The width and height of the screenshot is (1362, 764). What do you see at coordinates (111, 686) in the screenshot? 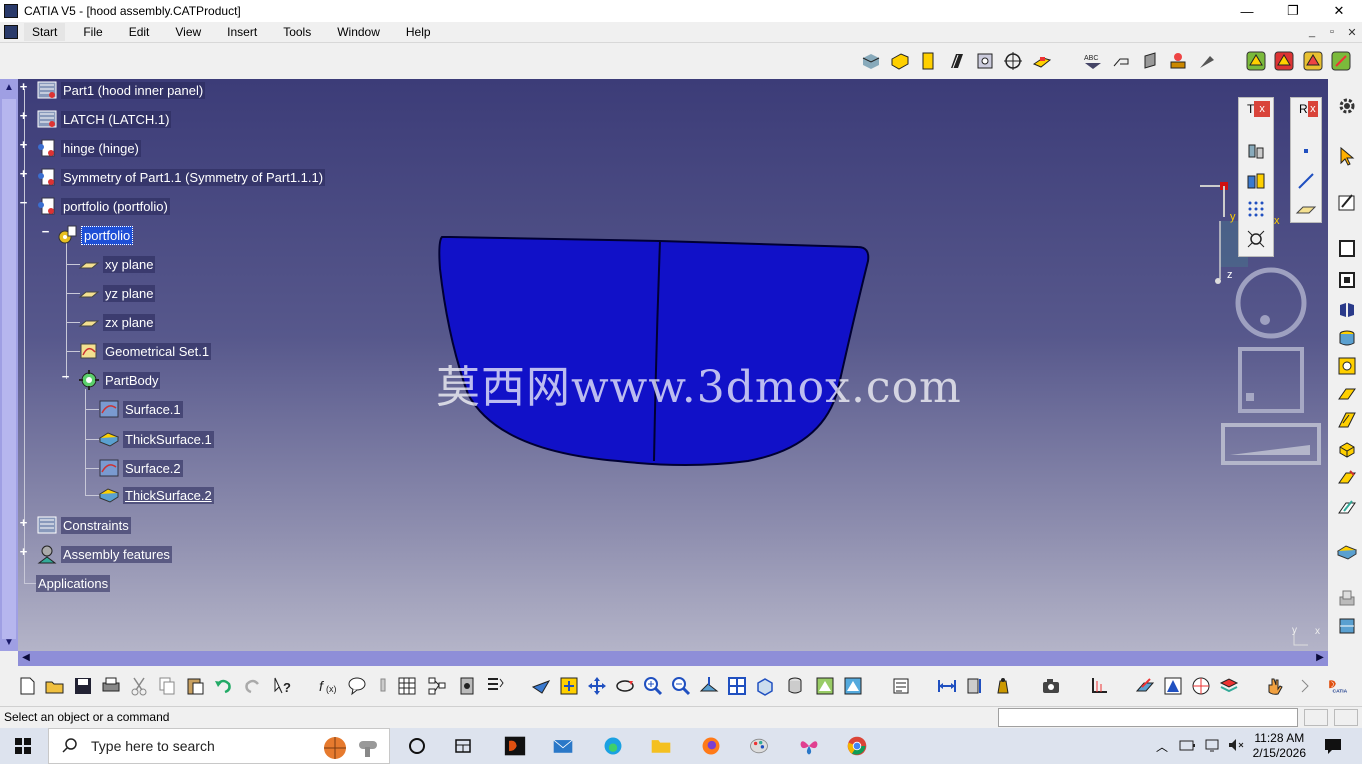
I see `print-icon` at bounding box center [111, 686].